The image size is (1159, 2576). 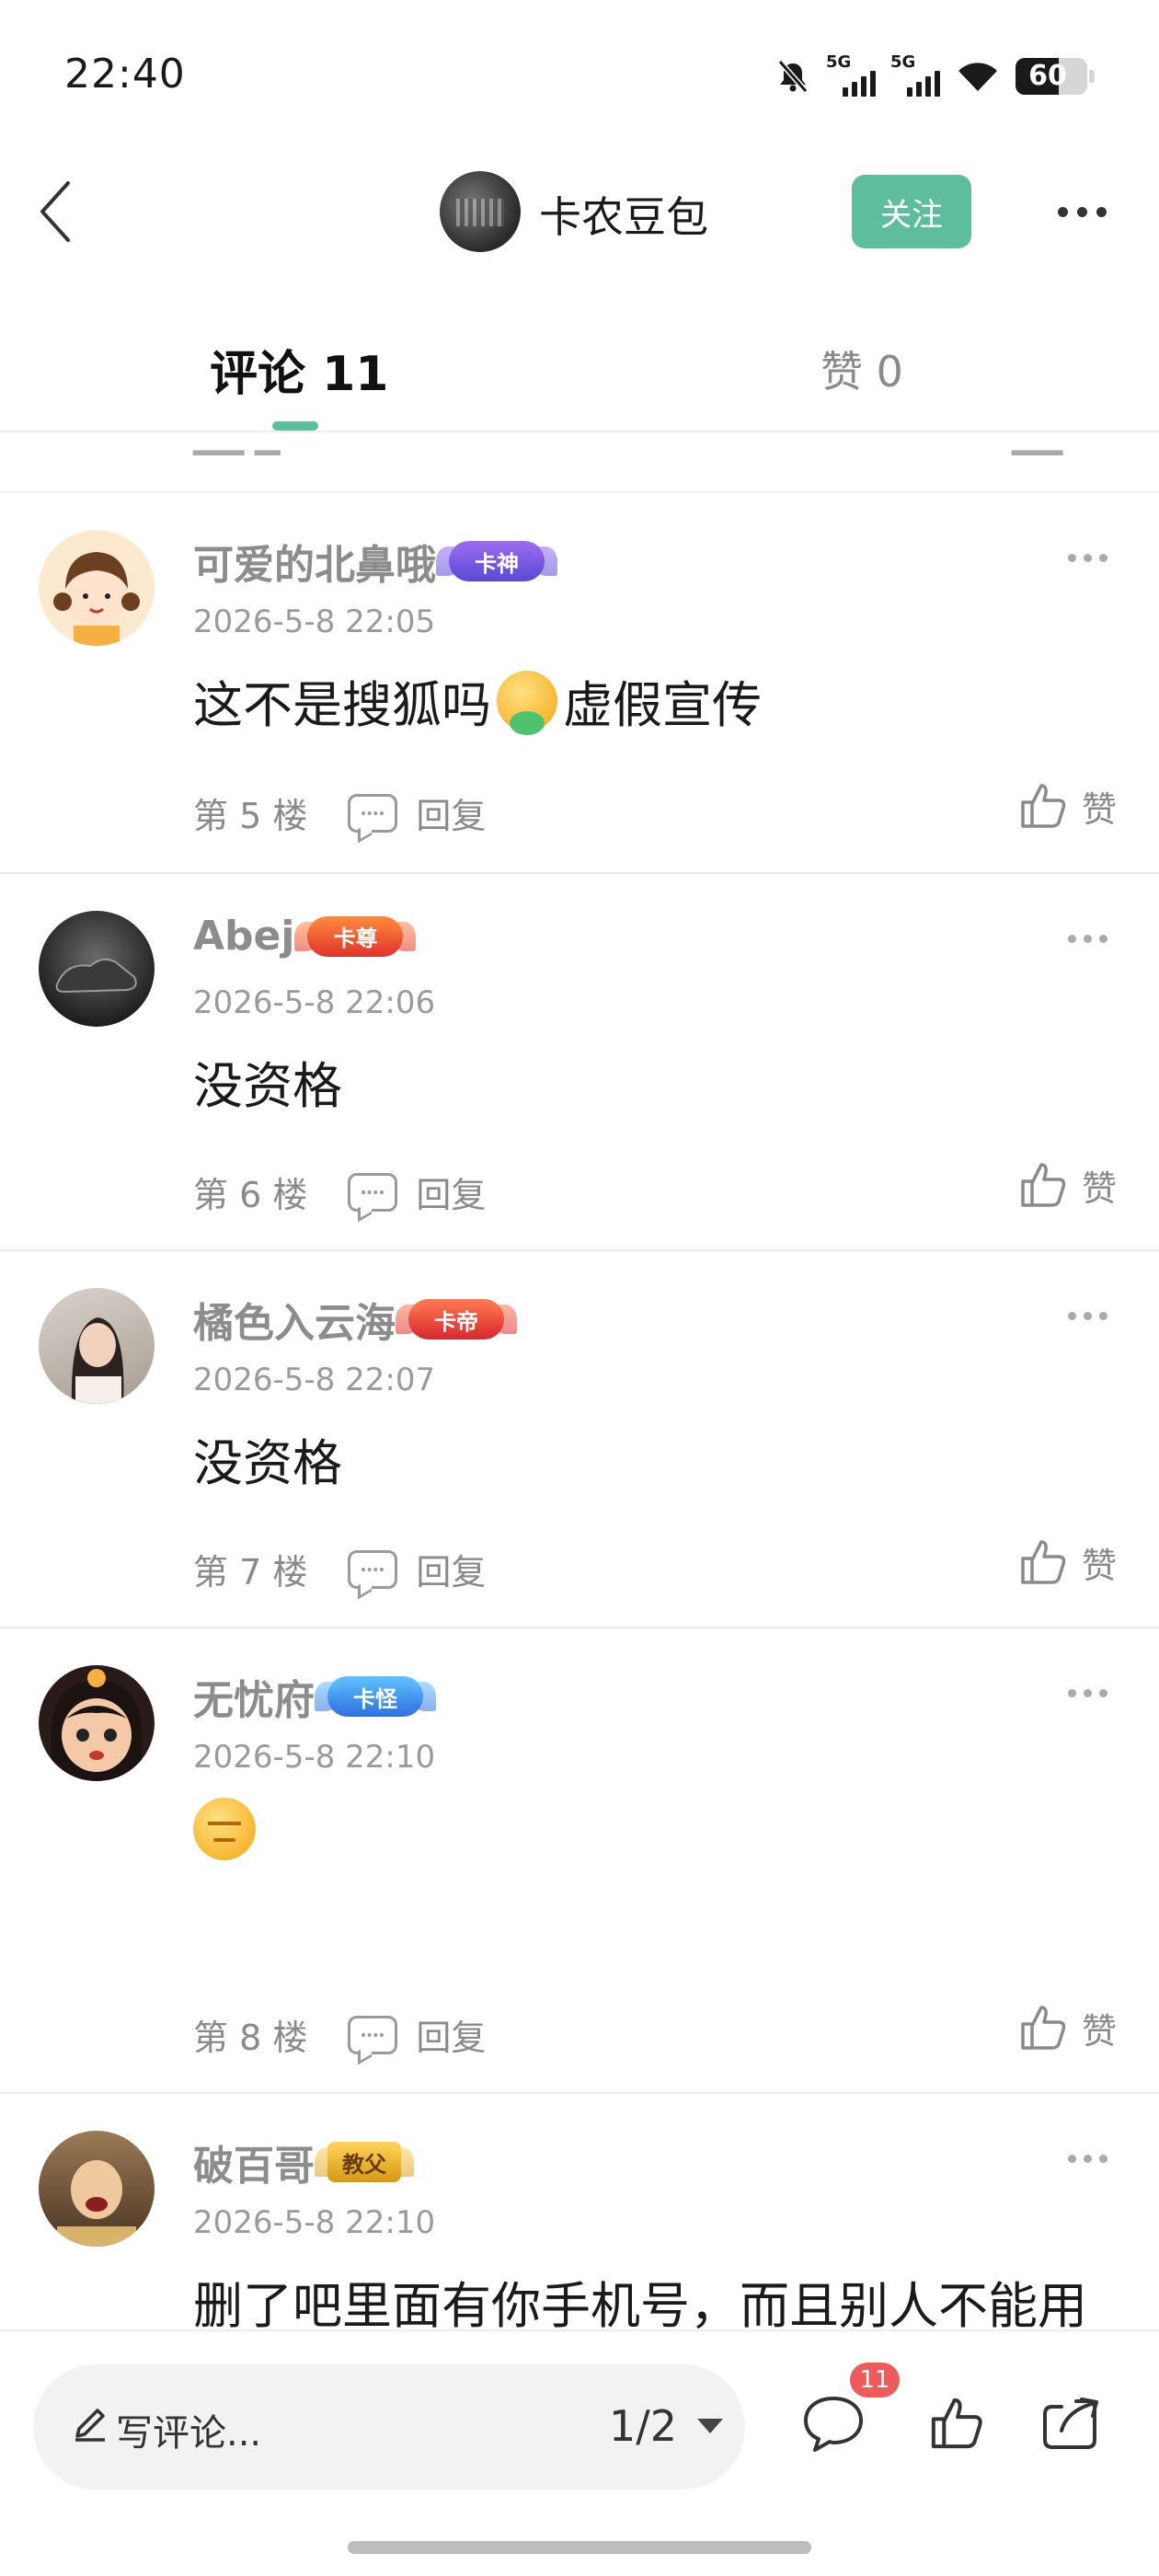 I want to click on laughing-man-avatar, so click(x=96, y=2203).